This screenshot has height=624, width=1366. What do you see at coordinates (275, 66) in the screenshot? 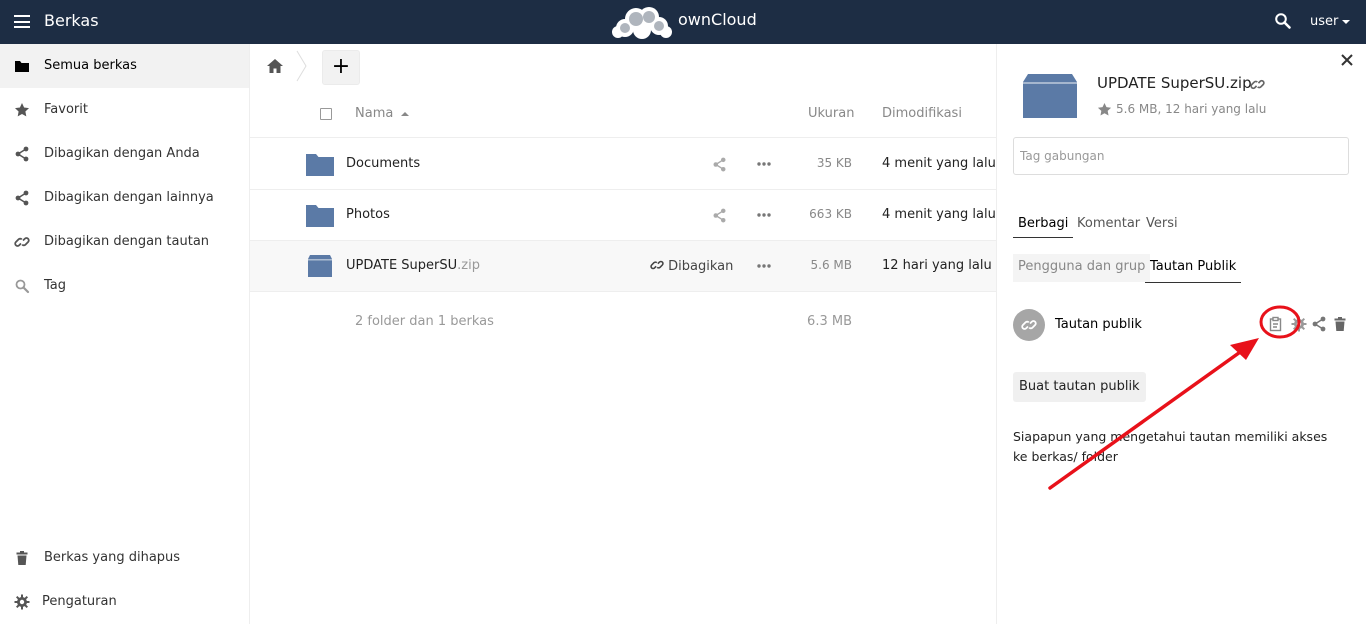
I see `home-icon` at bounding box center [275, 66].